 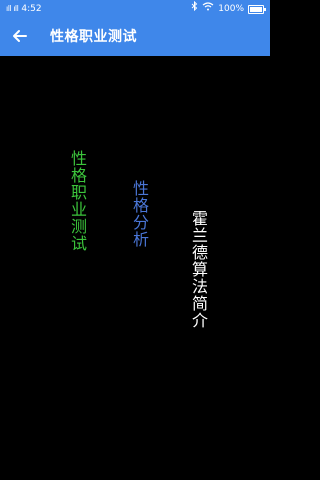 What do you see at coordinates (194, 9) in the screenshot?
I see `bluetooth-icon` at bounding box center [194, 9].